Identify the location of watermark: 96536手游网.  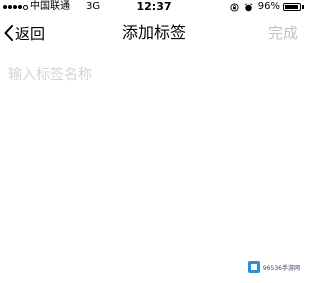
(273, 267).